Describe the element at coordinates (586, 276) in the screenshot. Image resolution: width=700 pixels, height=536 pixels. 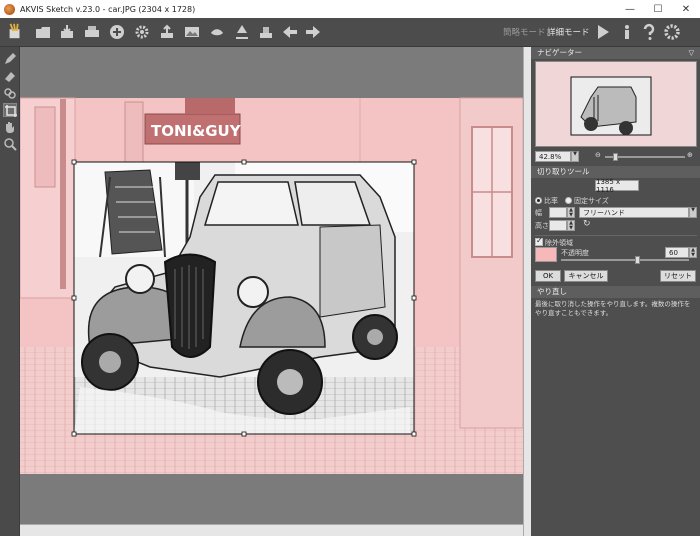
I see `cancel-button: キャンセル` at that location.